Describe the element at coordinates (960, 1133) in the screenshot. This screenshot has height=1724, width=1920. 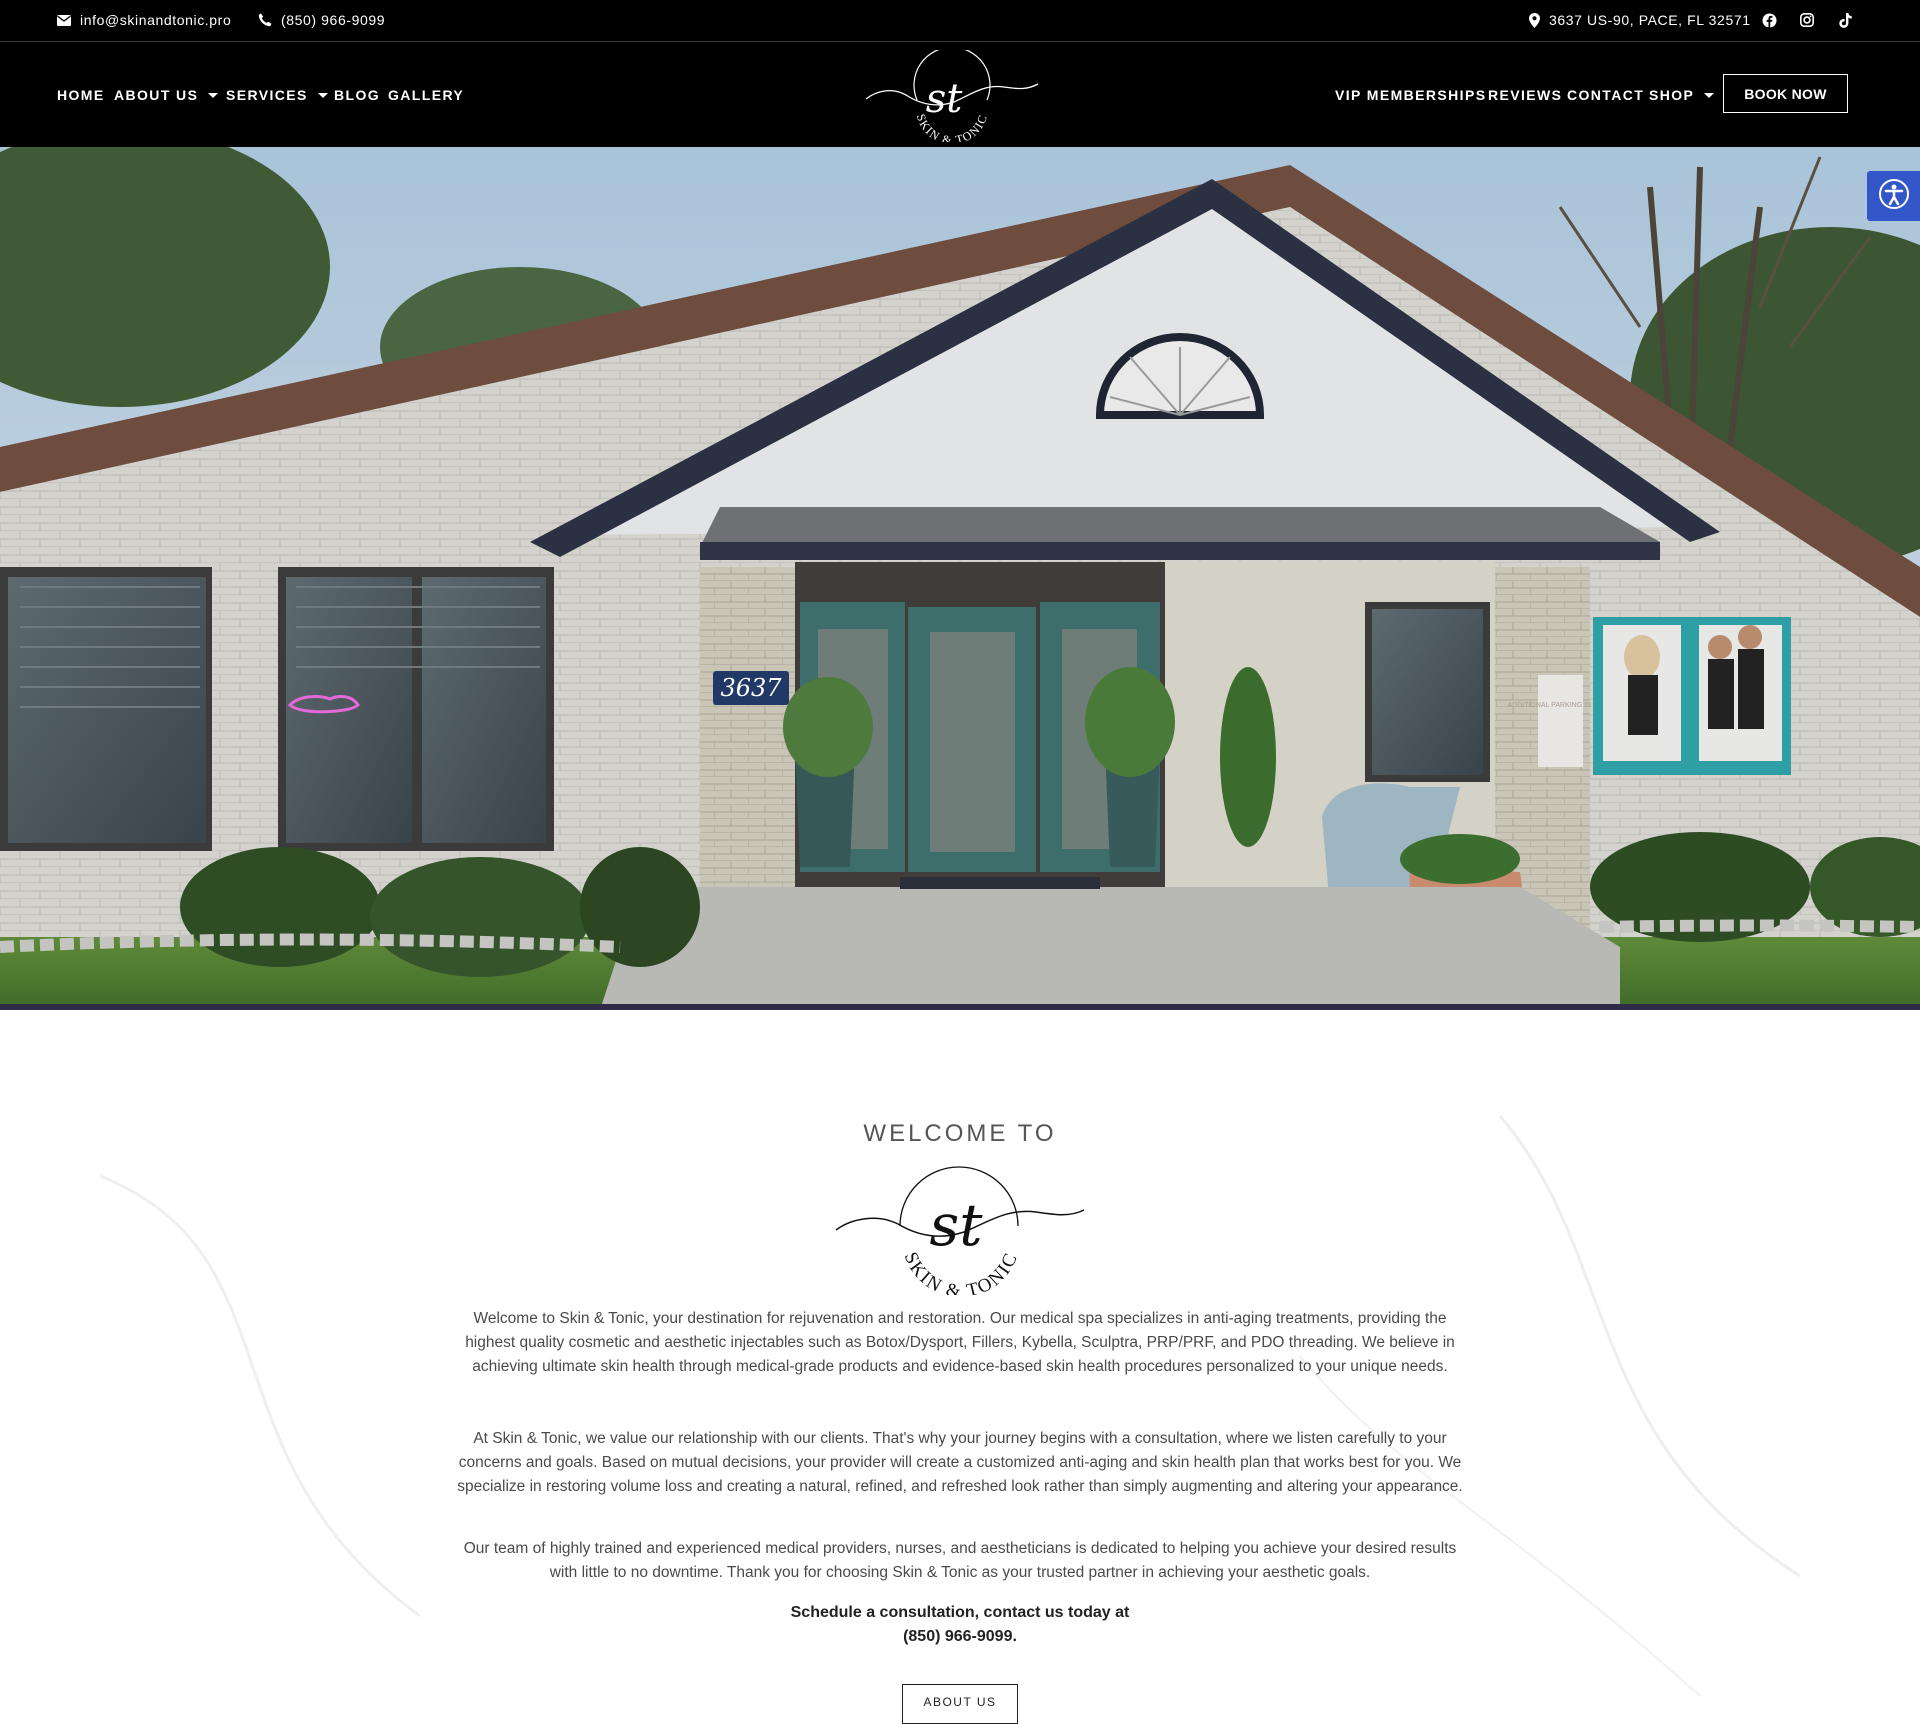
I see `welcome-title: WELCOME TO` at that location.